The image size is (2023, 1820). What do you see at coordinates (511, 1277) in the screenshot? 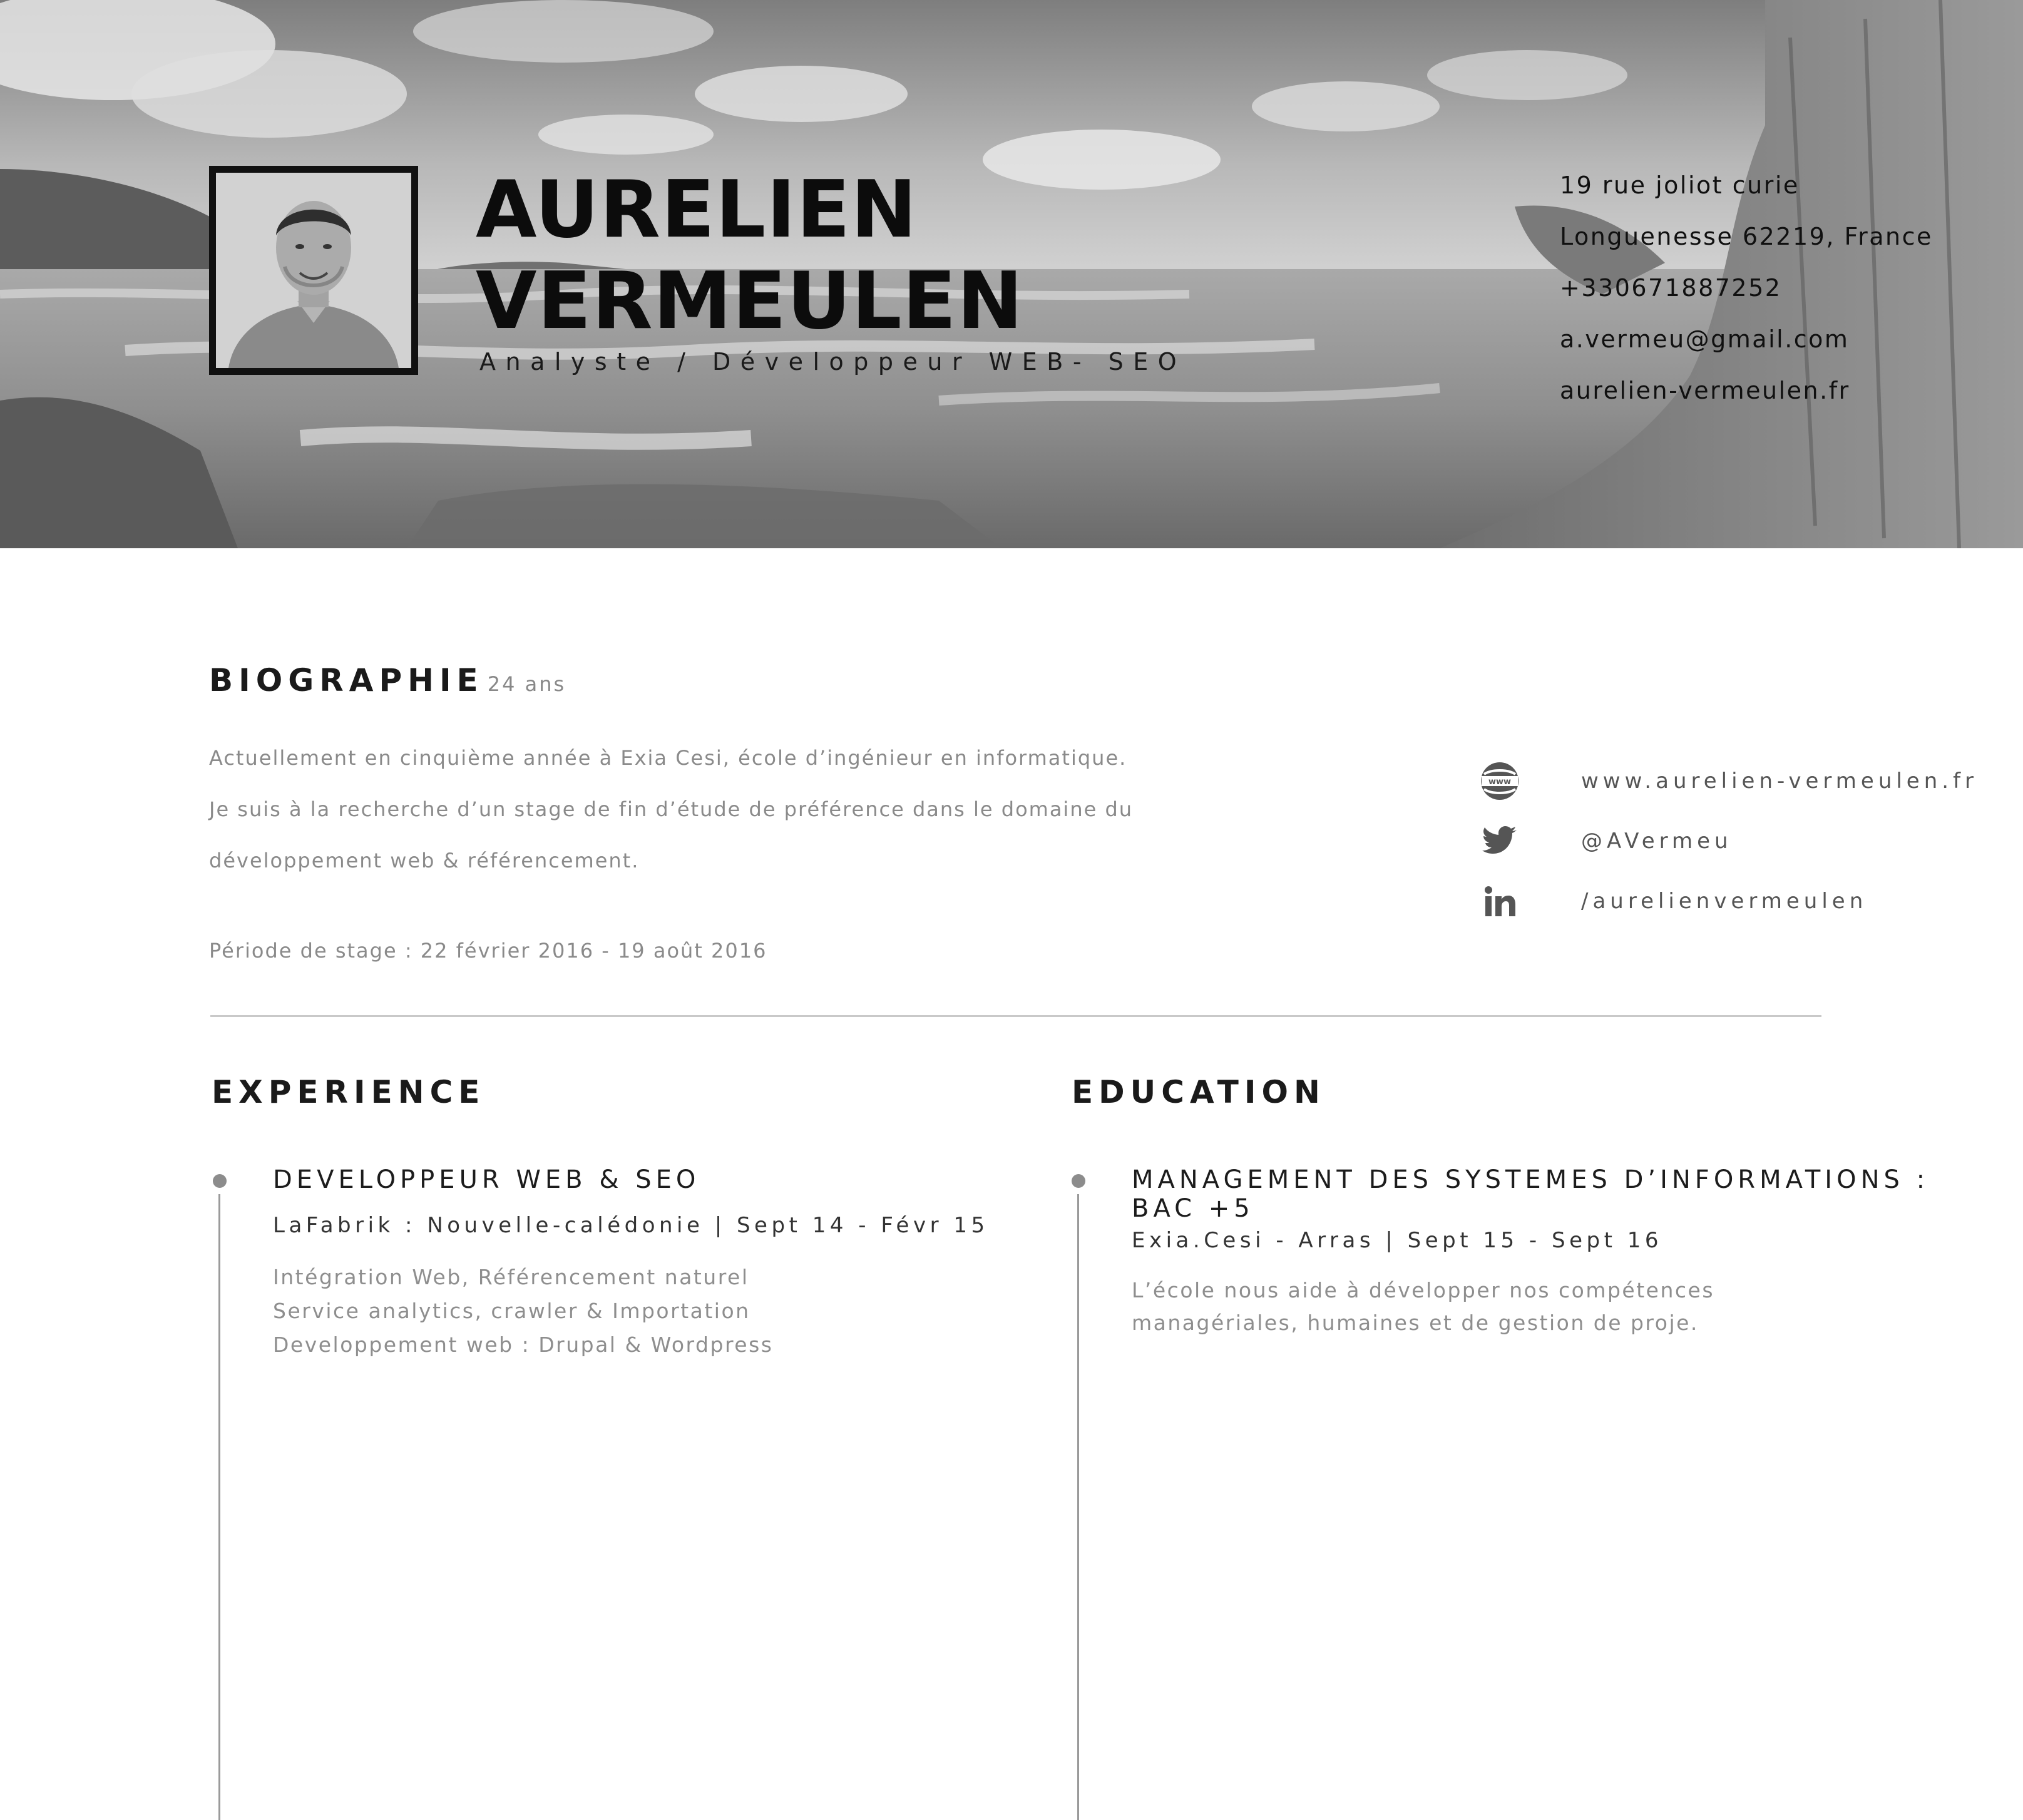
I see `list-item: Intégration Web, Référencement naturel` at bounding box center [511, 1277].